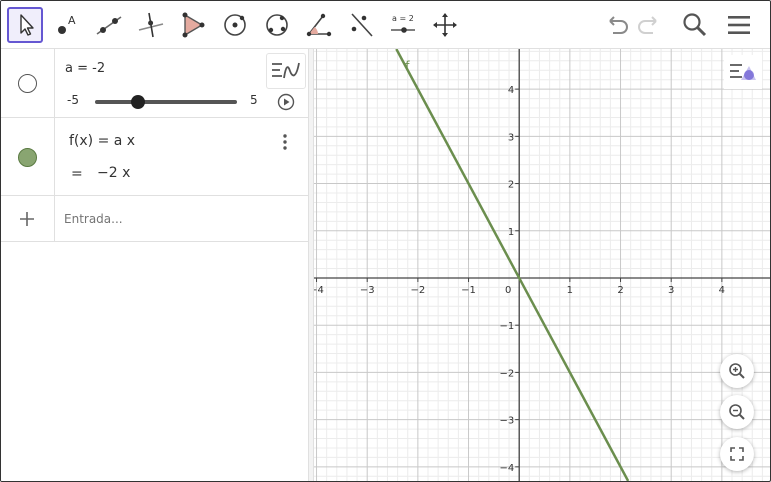 The height and width of the screenshot is (482, 771). I want to click on x-tick-label: 4, so click(722, 290).